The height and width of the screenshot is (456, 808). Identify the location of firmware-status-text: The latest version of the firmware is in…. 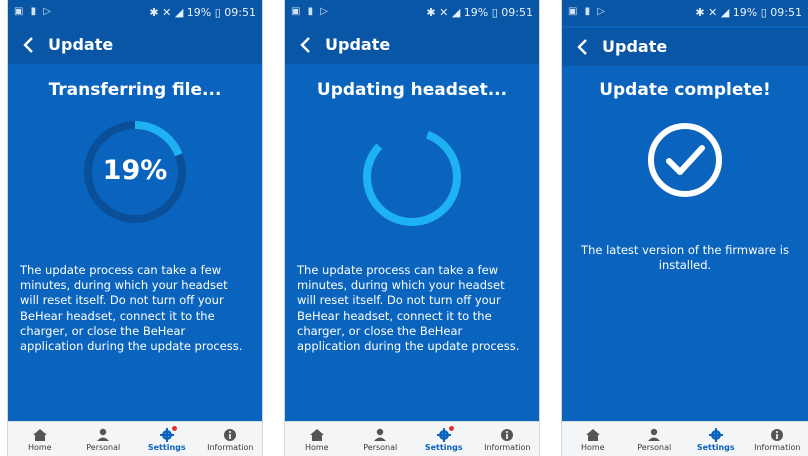
(685, 258).